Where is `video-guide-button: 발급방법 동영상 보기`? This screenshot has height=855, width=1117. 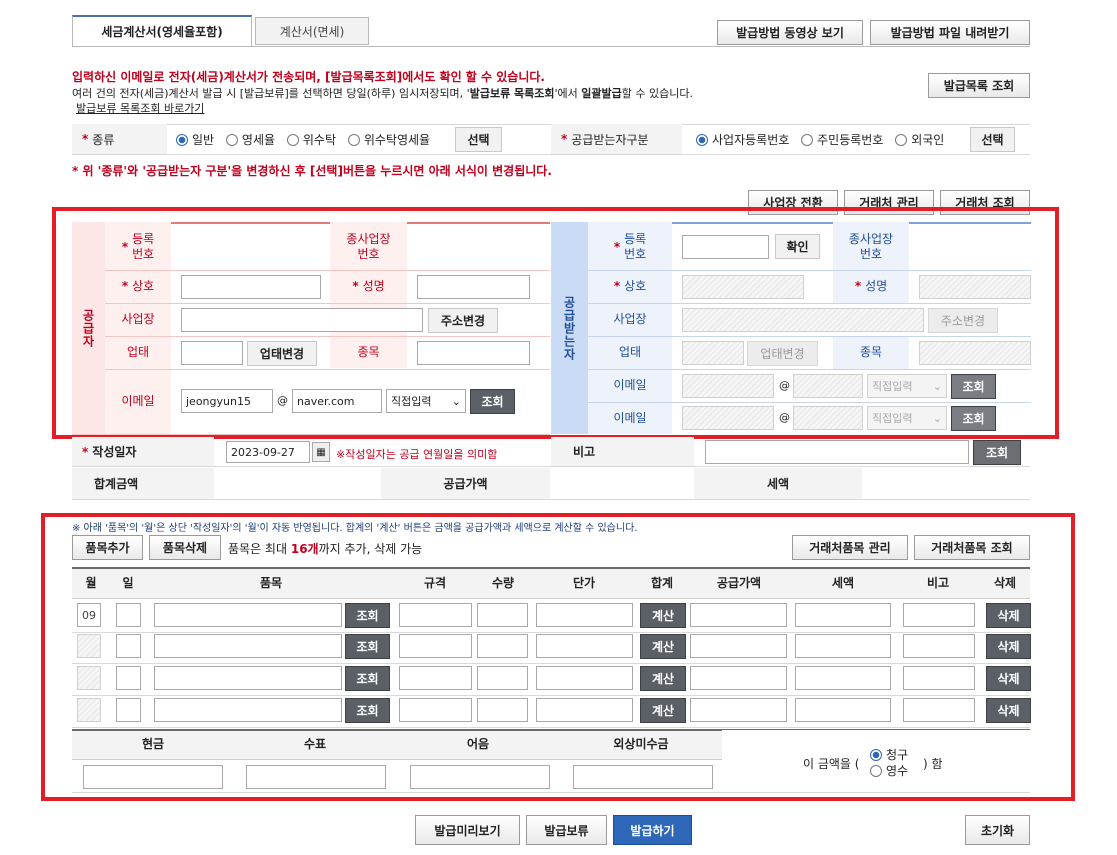
video-guide-button: 발급방법 동영상 보기 is located at coordinates (790, 32).